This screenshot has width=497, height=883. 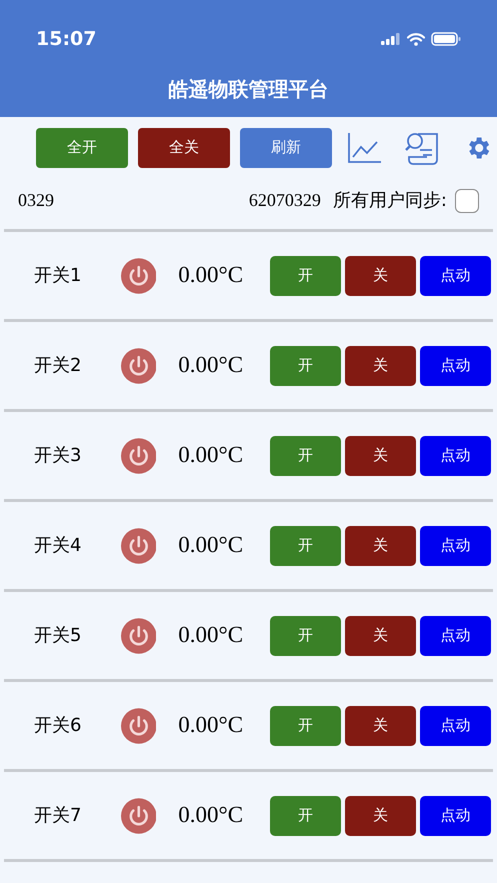 I want to click on switch-name: 开关7, so click(x=58, y=816).